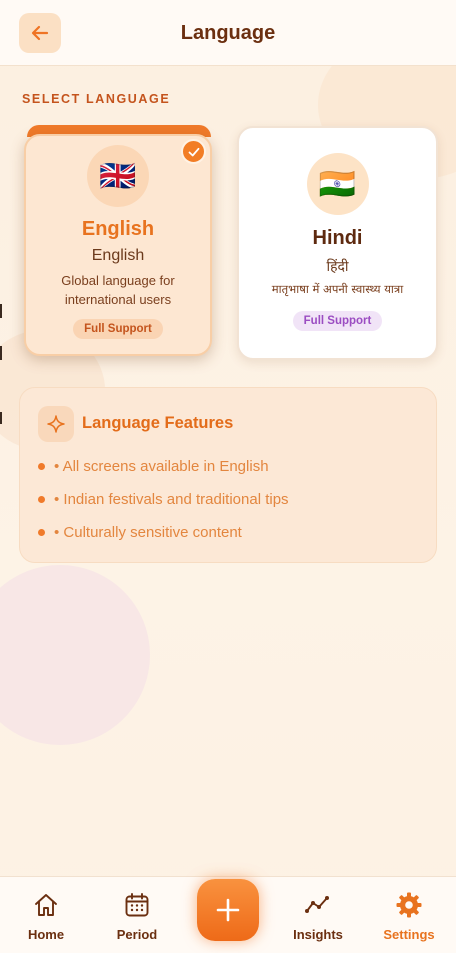 The image size is (456, 953). I want to click on flag-india: 🇮🇳, so click(337, 184).